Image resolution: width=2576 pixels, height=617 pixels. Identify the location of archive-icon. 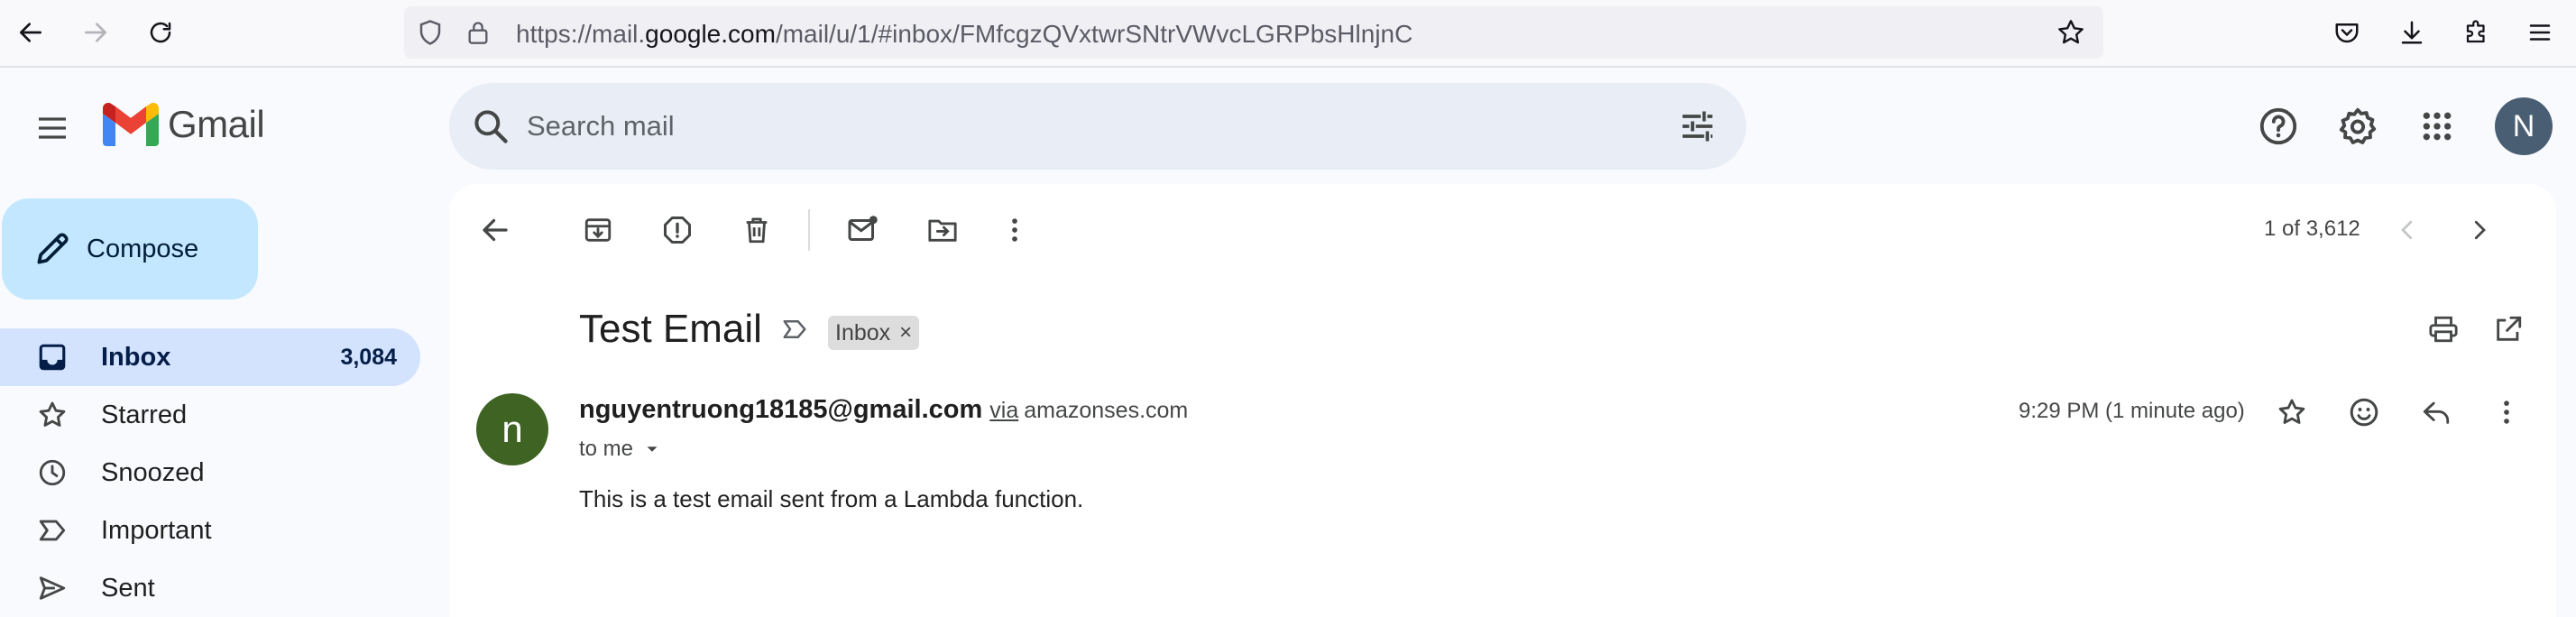
(598, 230).